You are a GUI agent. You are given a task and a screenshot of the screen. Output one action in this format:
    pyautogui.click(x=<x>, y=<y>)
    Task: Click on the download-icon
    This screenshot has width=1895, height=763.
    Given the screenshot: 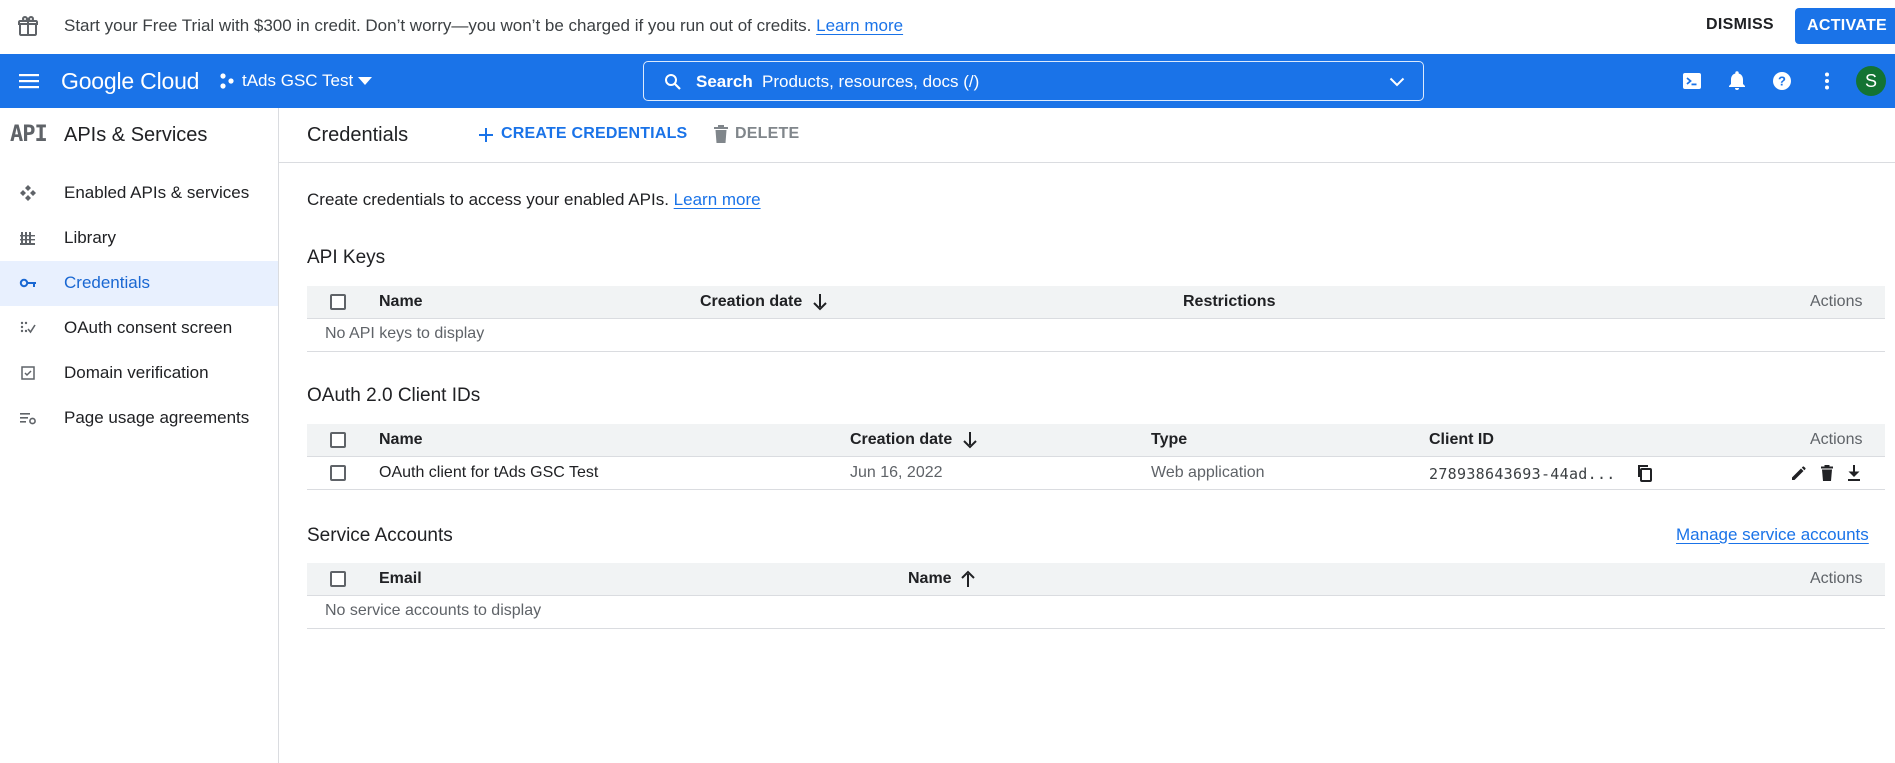 What is the action you would take?
    pyautogui.click(x=1854, y=473)
    